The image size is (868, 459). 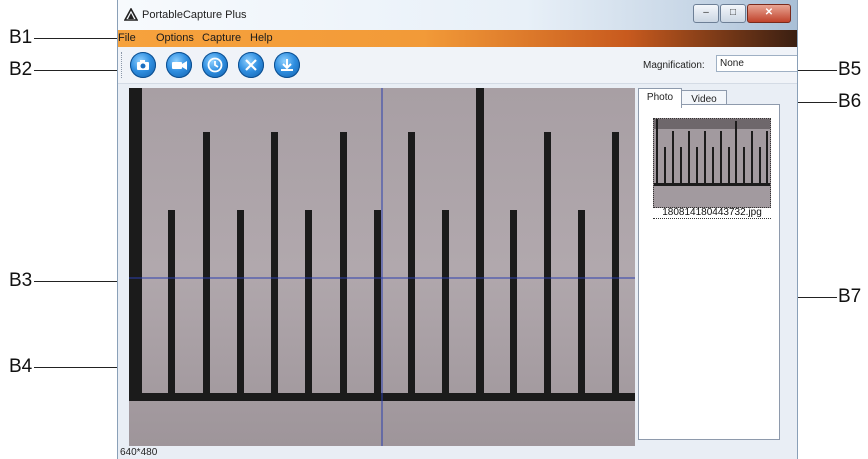 I want to click on menu-bar: File Options Capture Help, so click(x=457, y=38).